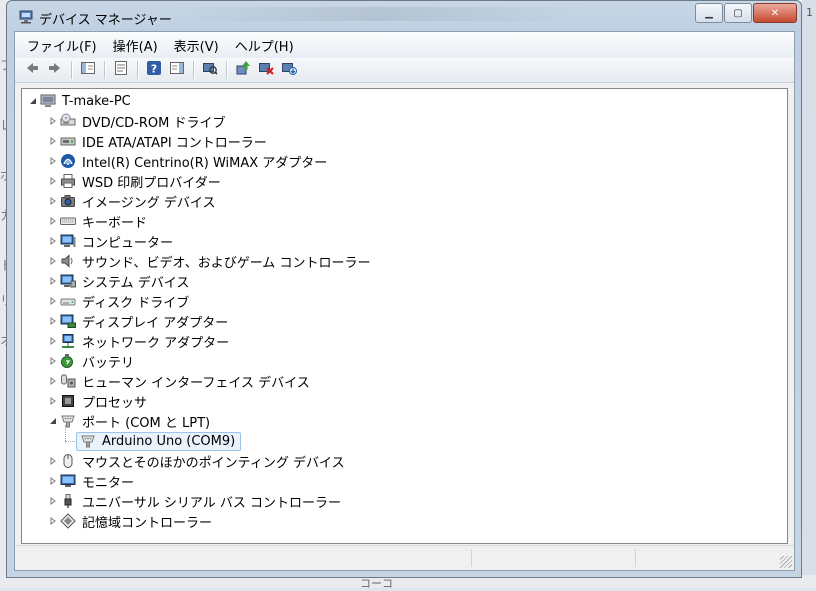 This screenshot has height=591, width=816. I want to click on menu-help: ヘルプ(H), so click(264, 45).